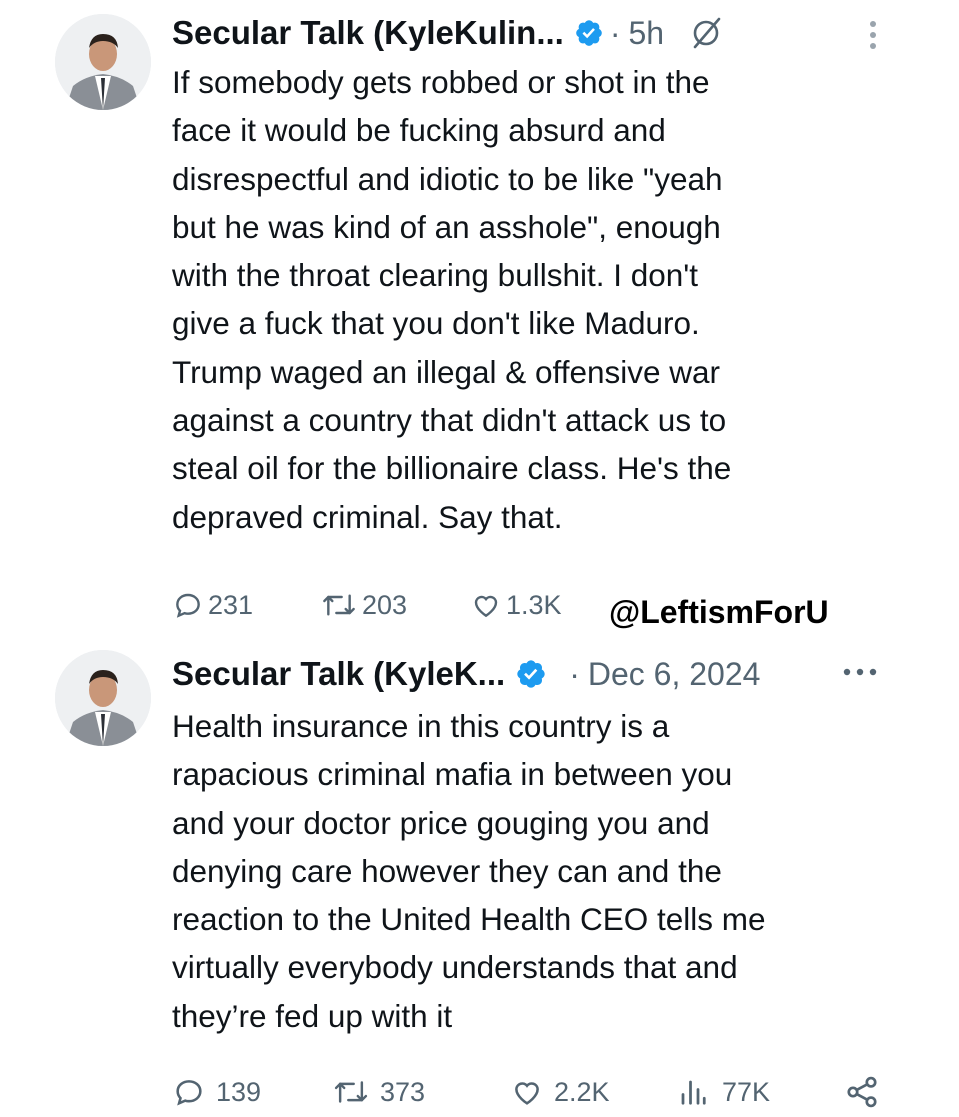  I want to click on timestamp: 5h, so click(647, 33).